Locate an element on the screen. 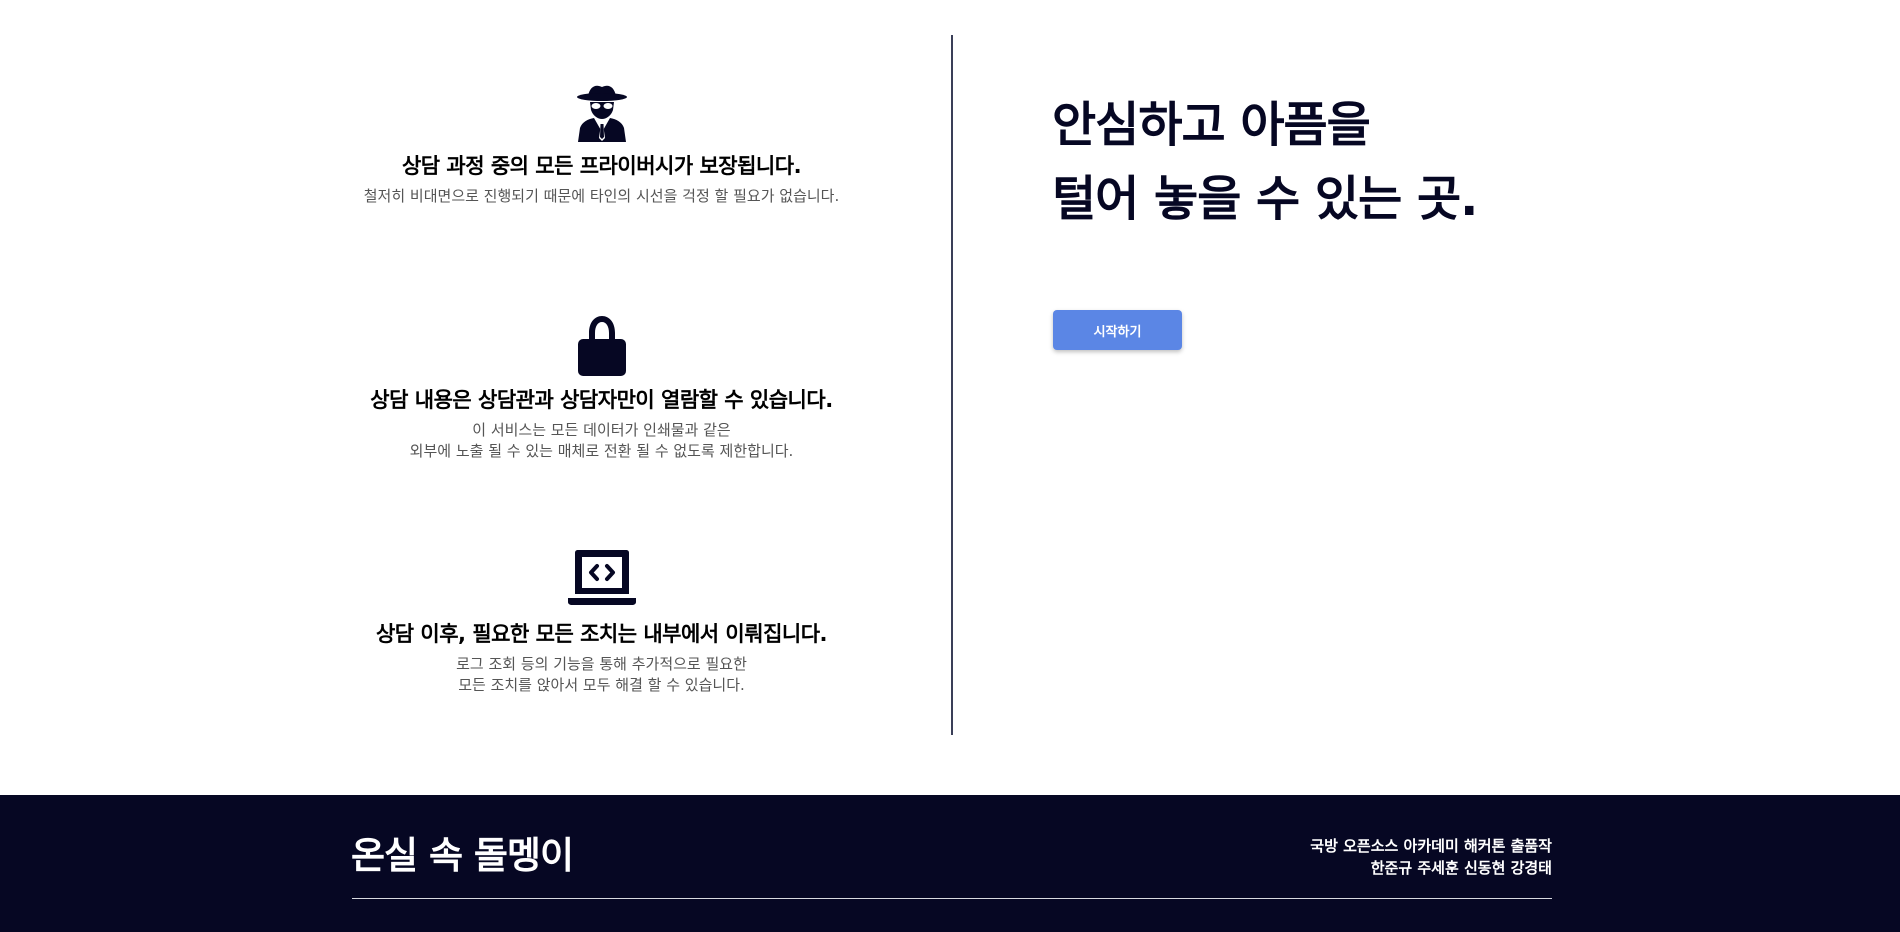 This screenshot has height=932, width=1900. lock-icon is located at coordinates (602, 345).